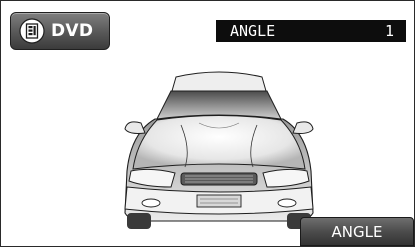 This screenshot has height=247, width=415. Describe the element at coordinates (32, 31) in the screenshot. I see `disc-changer-icon` at that location.